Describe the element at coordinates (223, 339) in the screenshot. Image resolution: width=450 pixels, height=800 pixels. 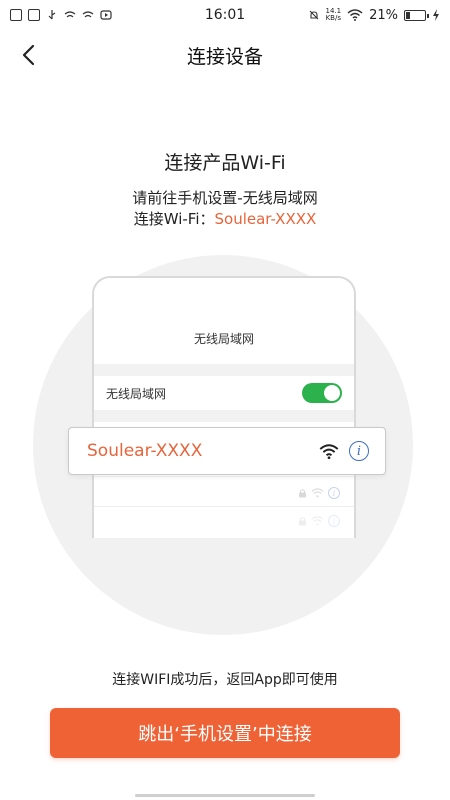
I see `phone-settings-title: 无线局域网` at that location.